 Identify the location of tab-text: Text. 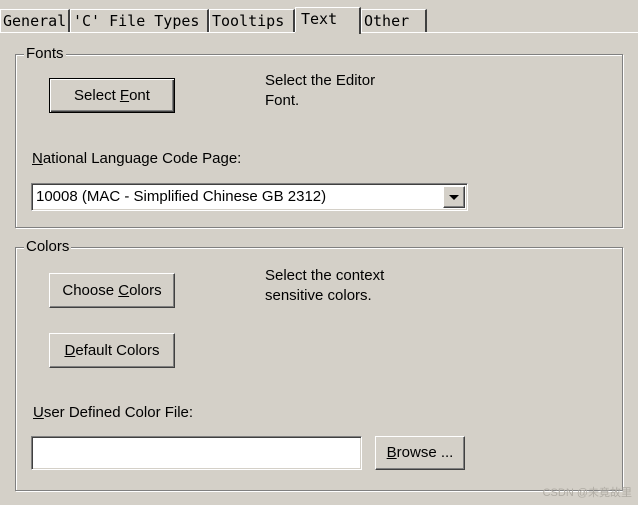
(328, 20).